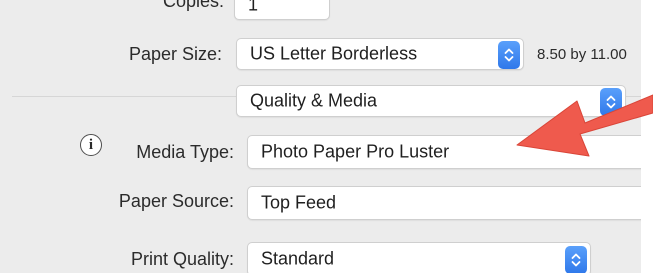 This screenshot has width=653, height=273. Describe the element at coordinates (282, 10) in the screenshot. I see `copies-field: 1` at that location.